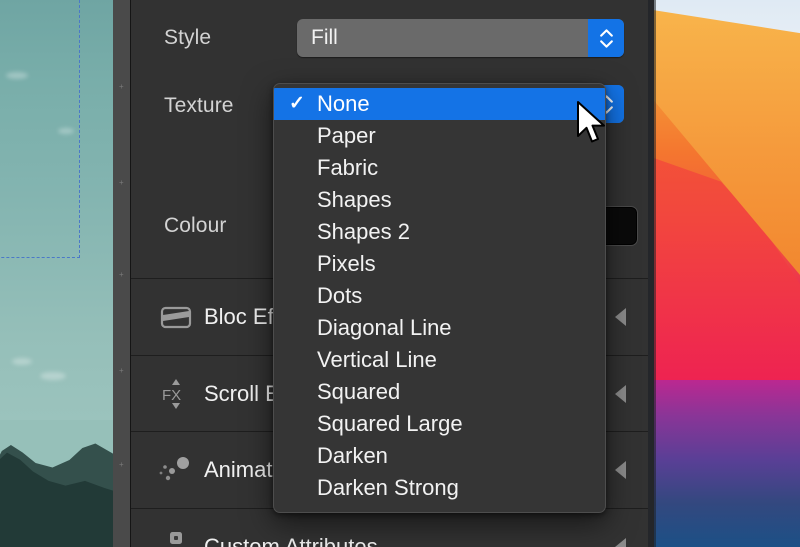  Describe the element at coordinates (176, 538) in the screenshot. I see `custom-attributes-icon` at that location.